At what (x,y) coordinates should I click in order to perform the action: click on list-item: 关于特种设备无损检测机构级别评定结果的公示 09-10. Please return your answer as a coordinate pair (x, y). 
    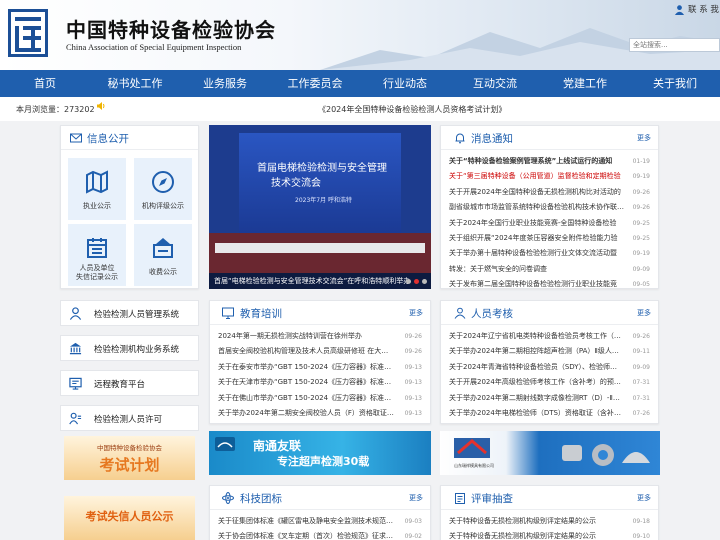
    Looking at the image, I should click on (549, 534).